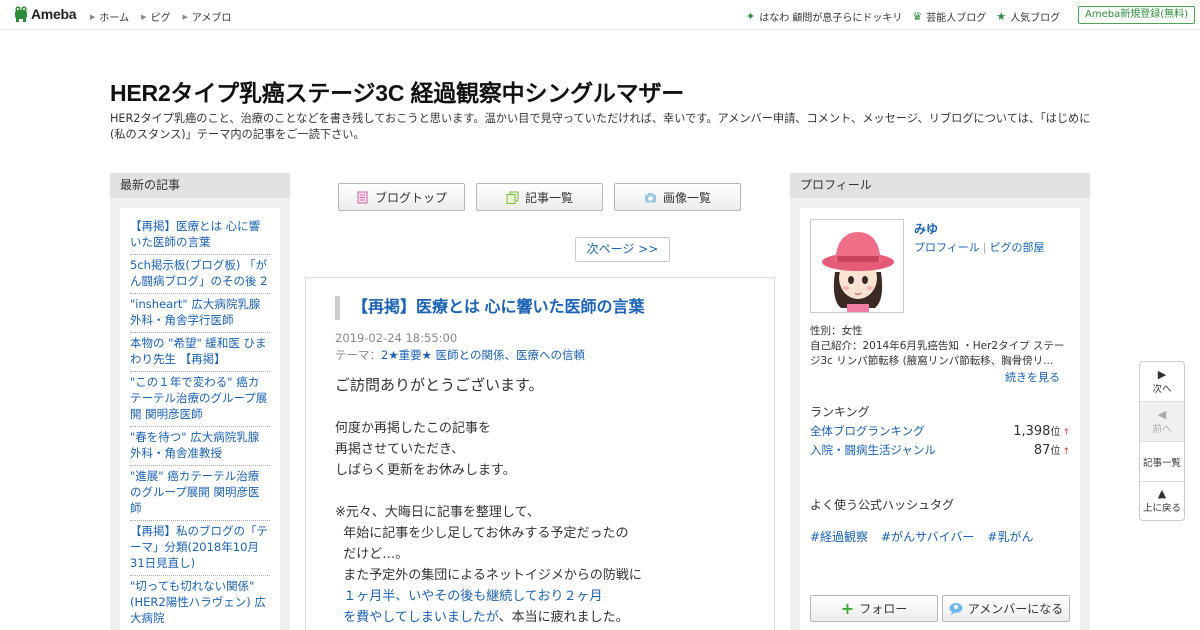 This screenshot has width=1200, height=630. What do you see at coordinates (410, 197) in the screenshot?
I see `blog-top-label: ブログトップ` at bounding box center [410, 197].